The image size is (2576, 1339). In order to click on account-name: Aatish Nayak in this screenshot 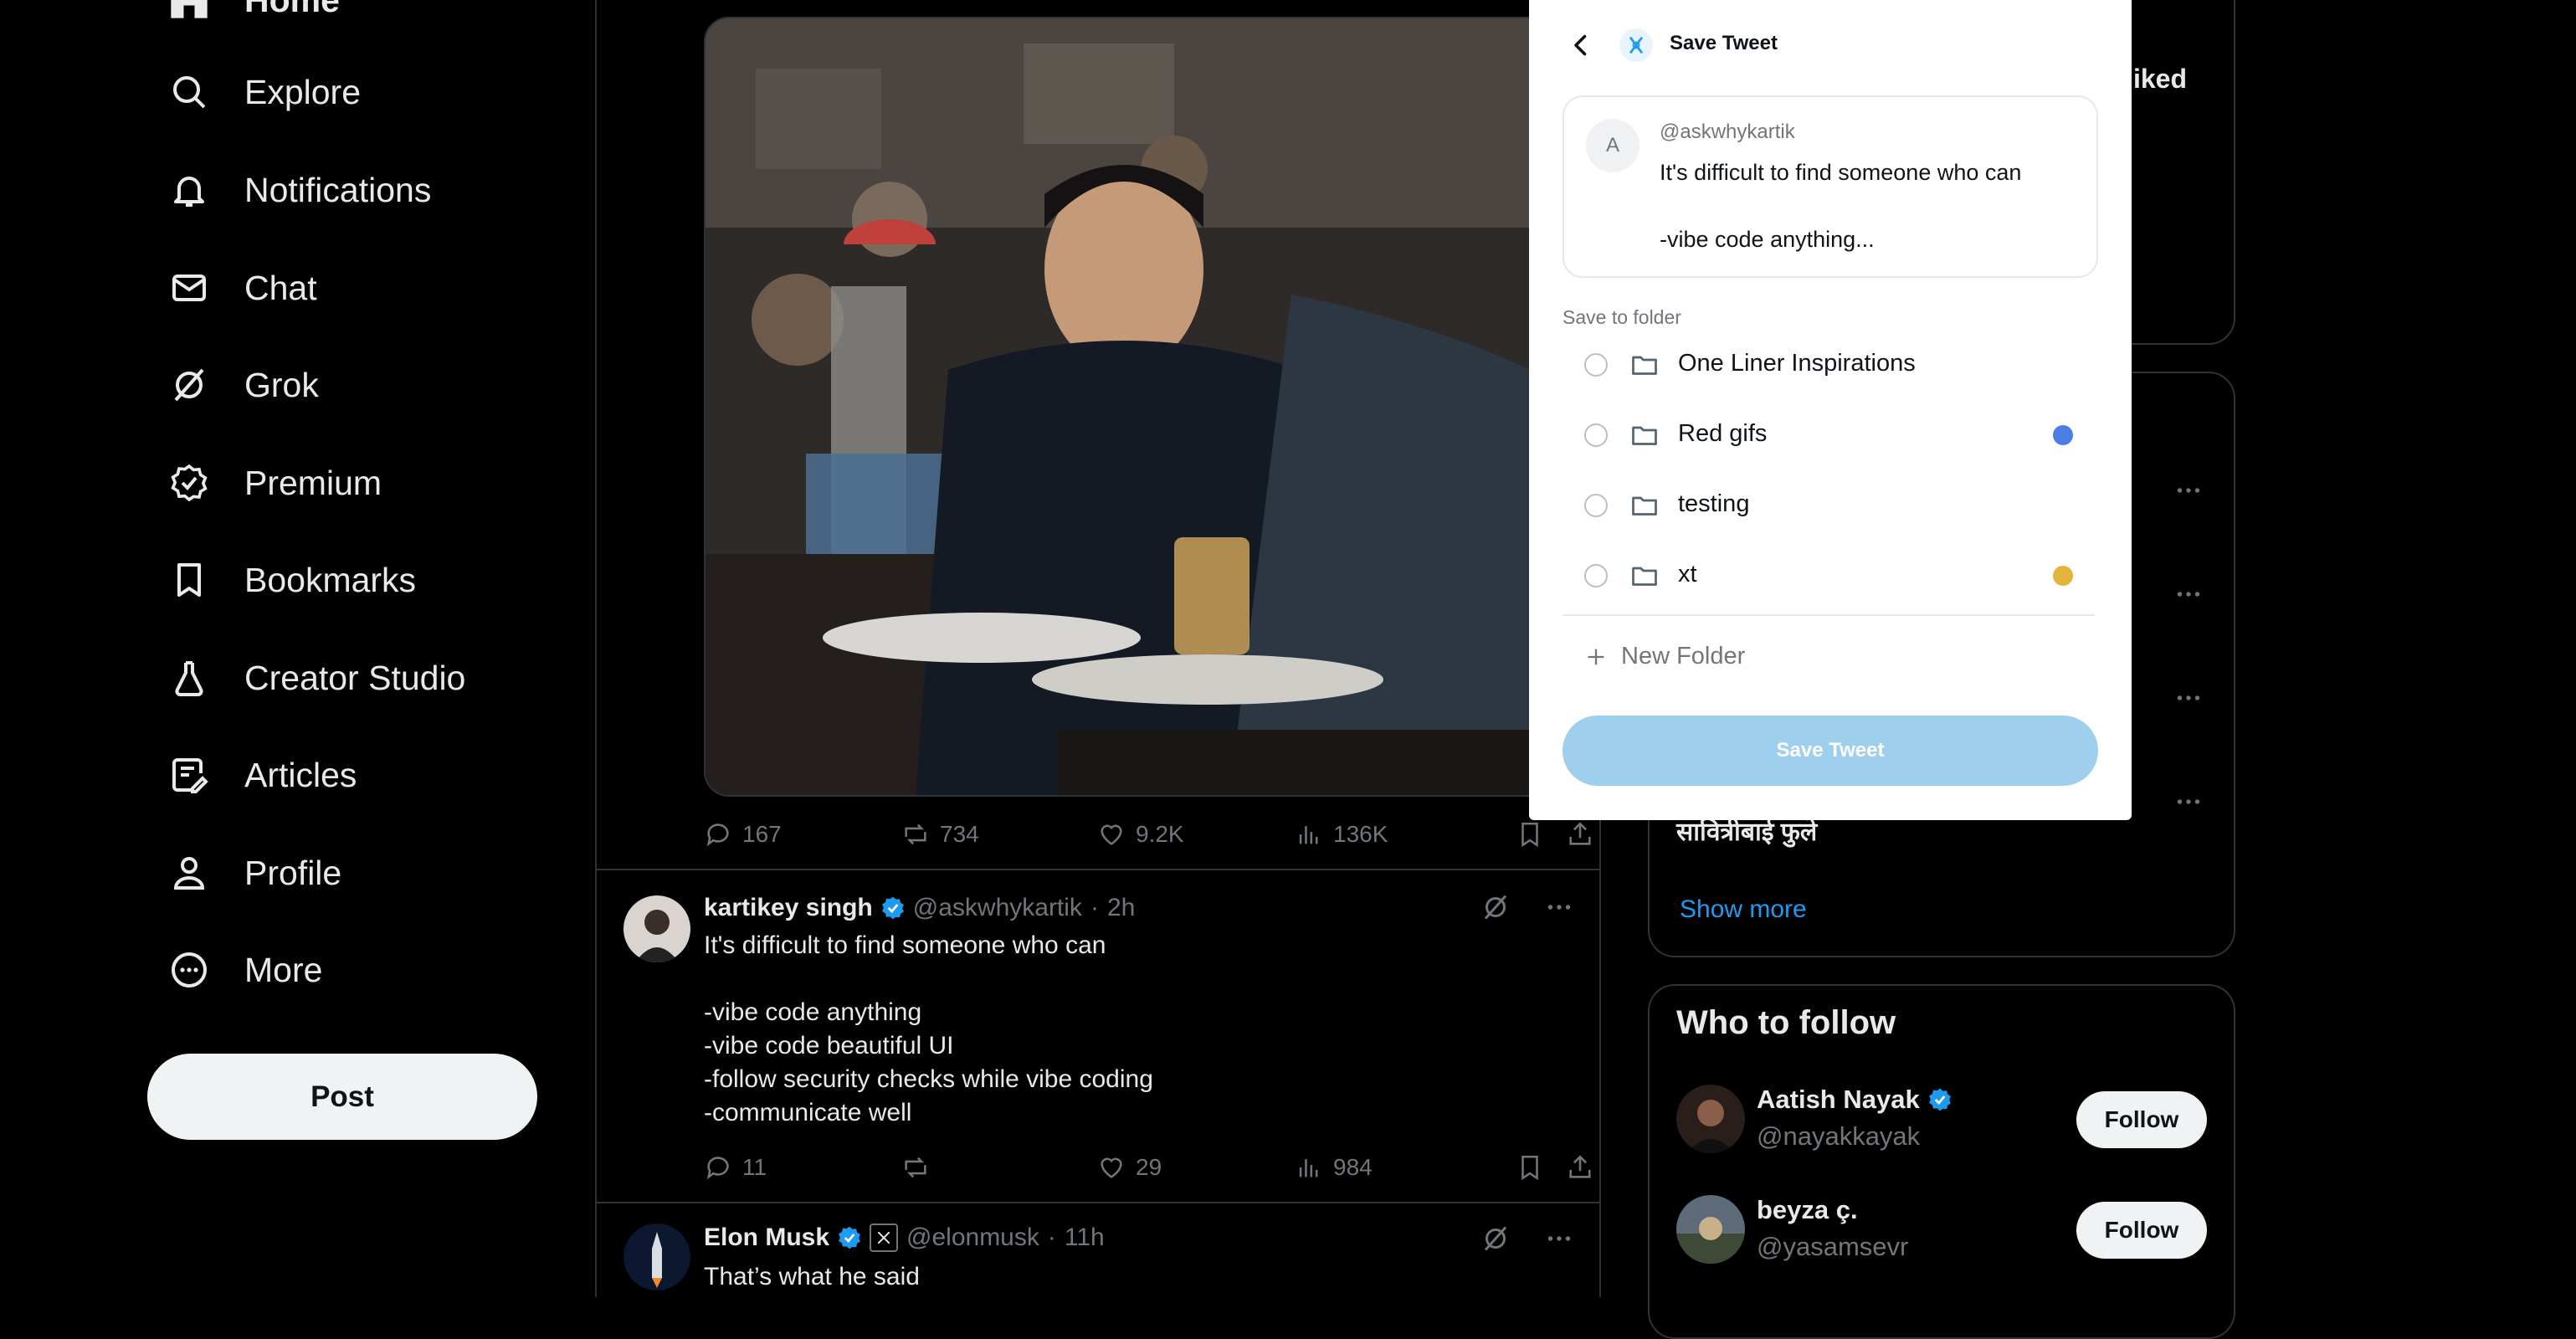, I will do `click(1838, 1100)`.